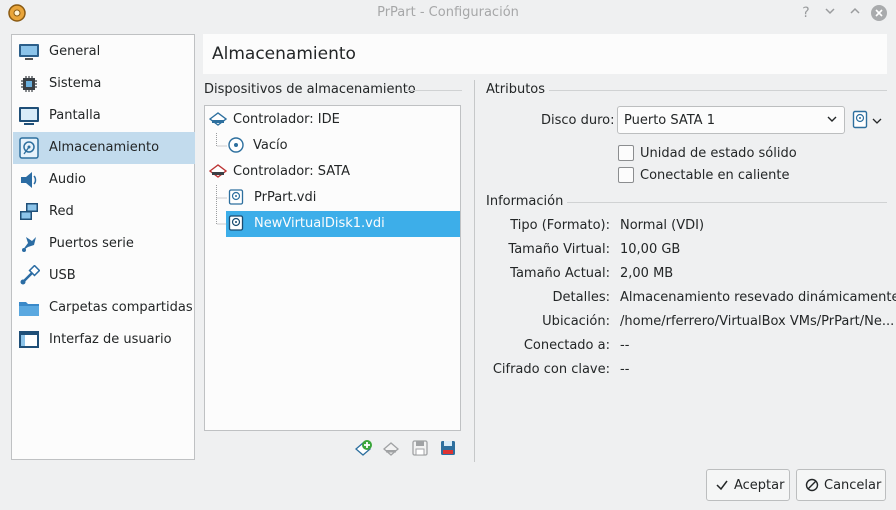  What do you see at coordinates (560, 225) in the screenshot?
I see `info-key-type: Tipo (Formato):` at bounding box center [560, 225].